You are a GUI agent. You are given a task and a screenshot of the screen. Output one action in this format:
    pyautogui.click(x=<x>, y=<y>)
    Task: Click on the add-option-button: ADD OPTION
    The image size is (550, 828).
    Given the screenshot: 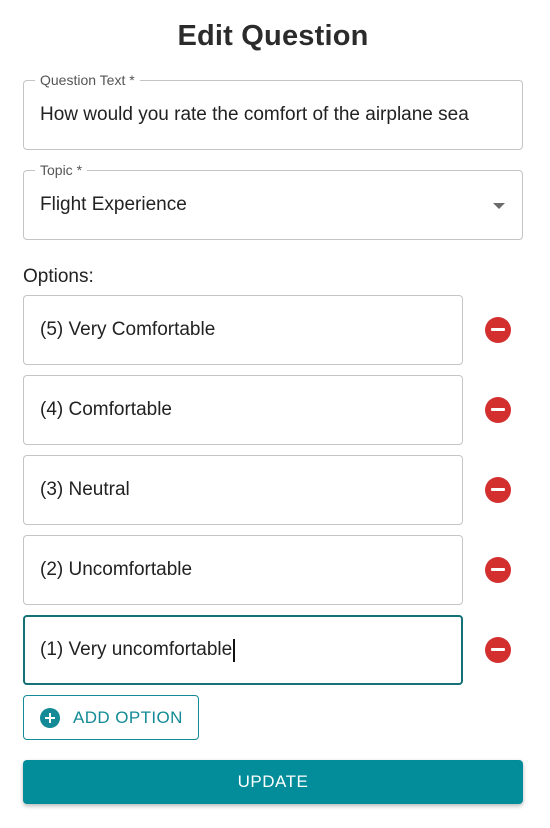 What is the action you would take?
    pyautogui.click(x=111, y=717)
    